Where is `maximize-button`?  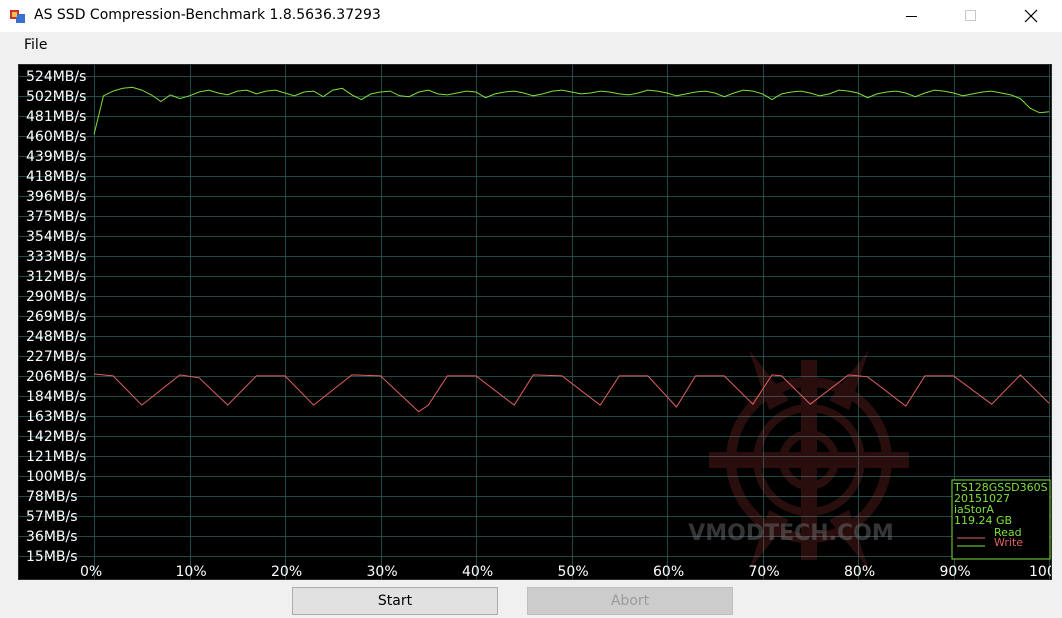 maximize-button is located at coordinates (971, 16).